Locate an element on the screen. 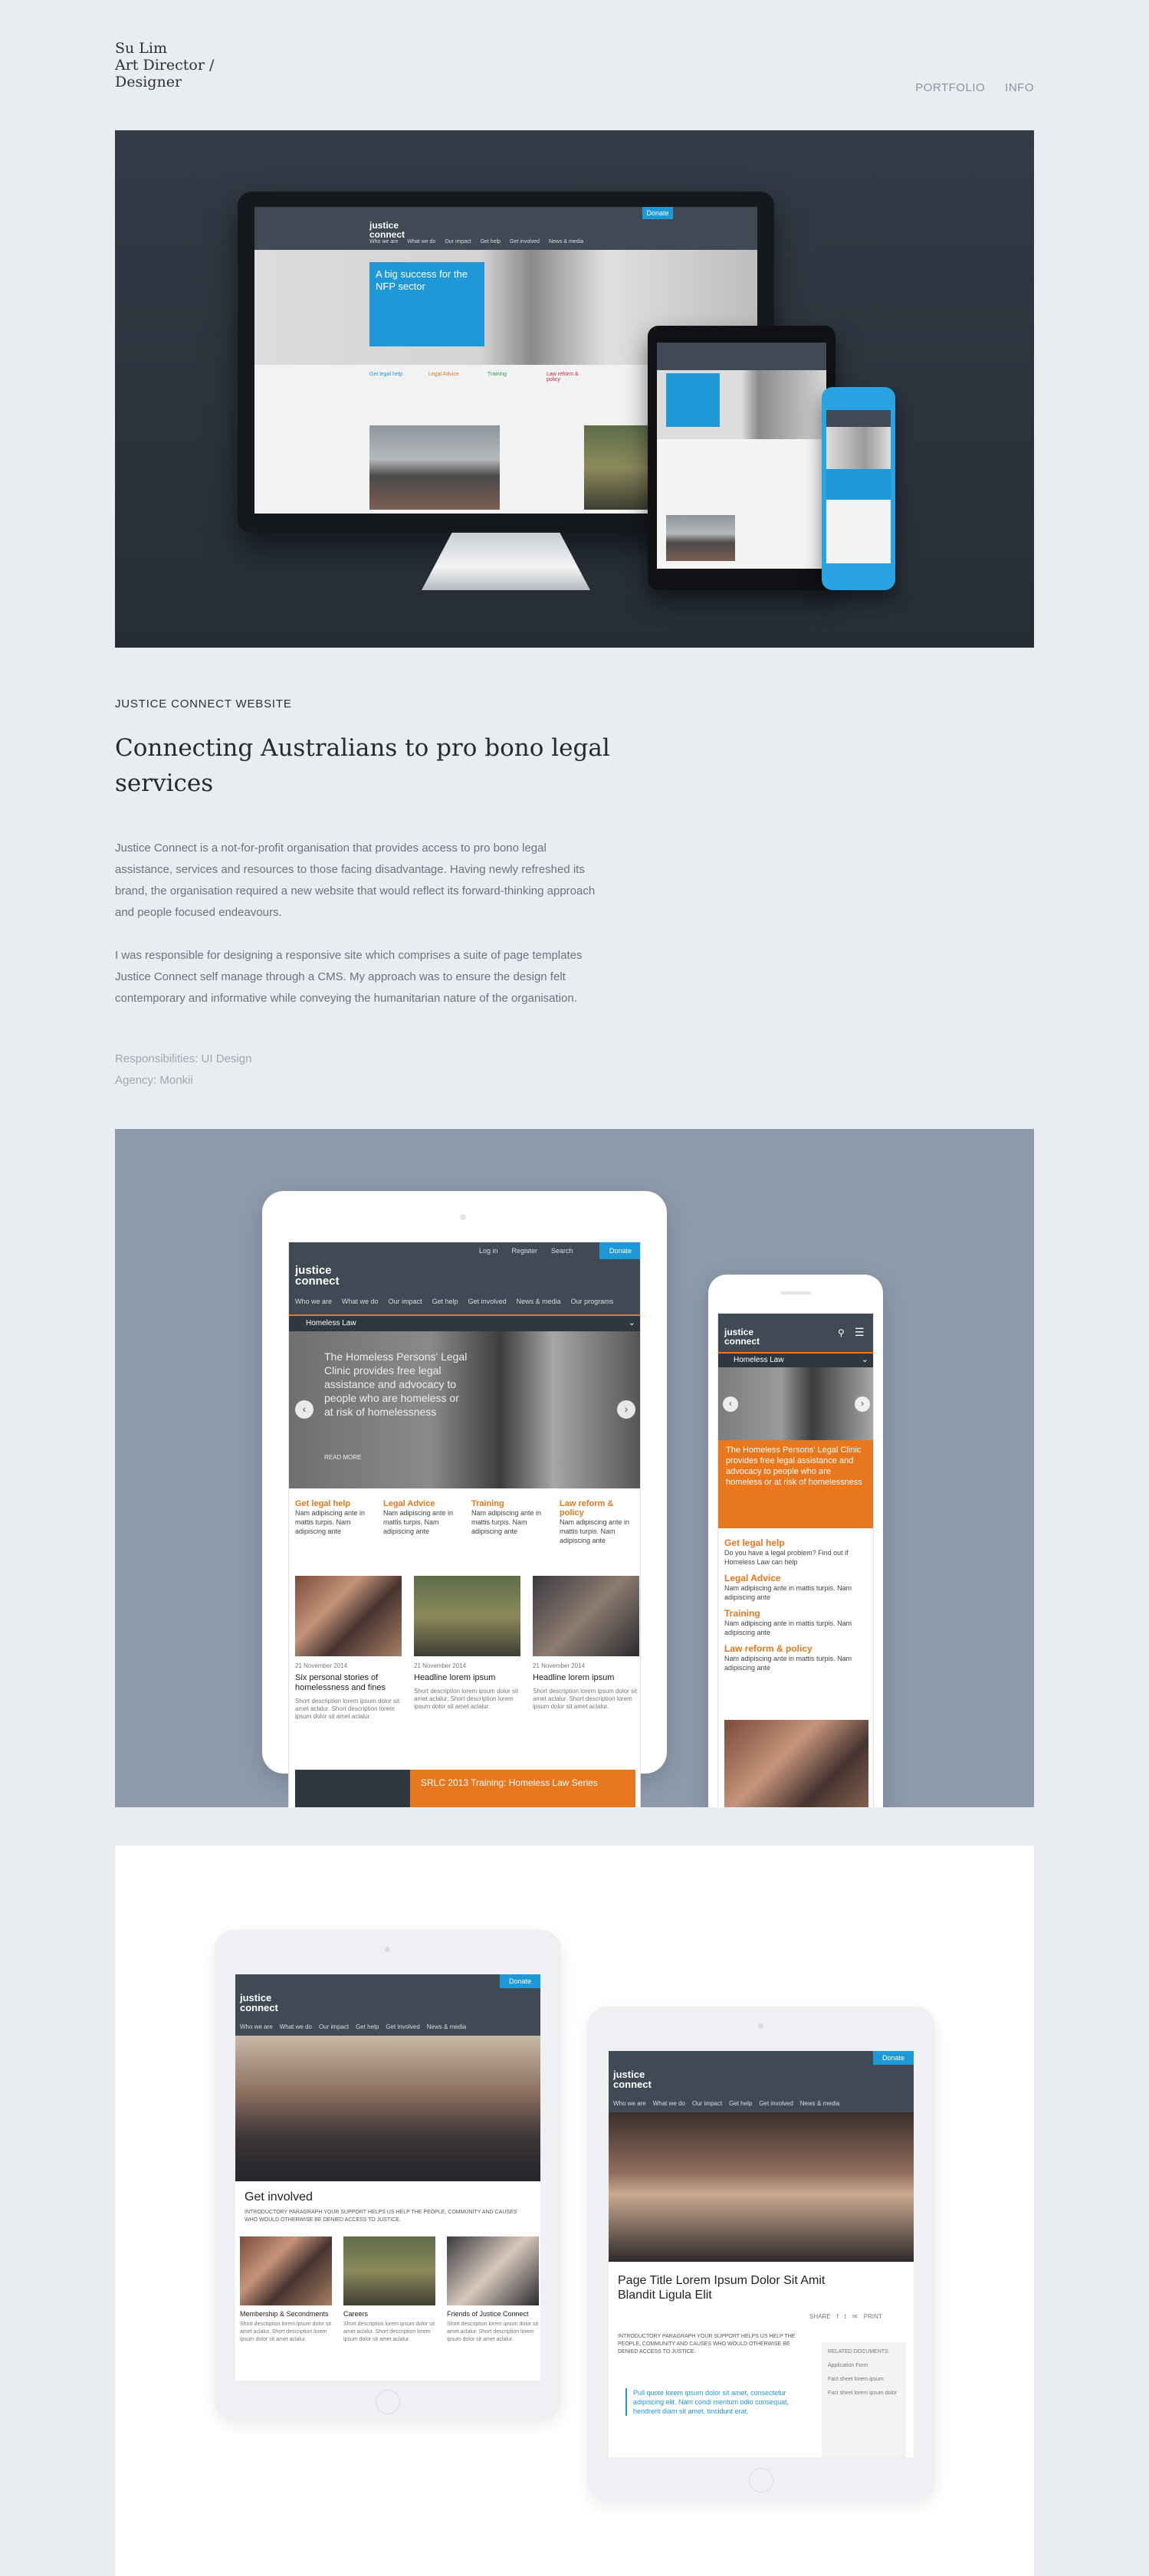 Image resolution: width=1149 pixels, height=2576 pixels. site-logo: Su Lim Art Director / Designer is located at coordinates (164, 65).